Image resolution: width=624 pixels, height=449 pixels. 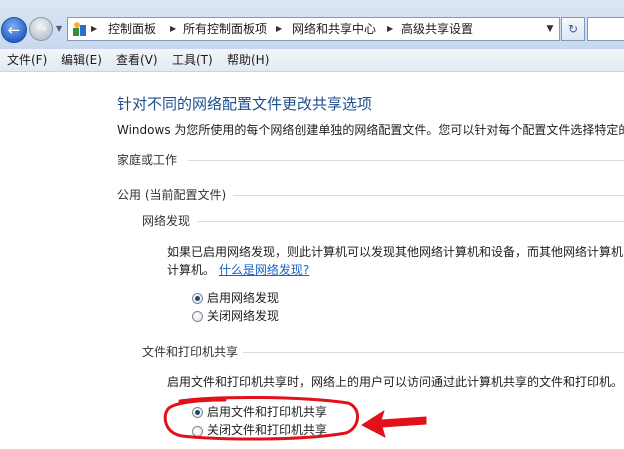 What do you see at coordinates (245, 104) in the screenshot?
I see `page-title: 针对不同的网络配置文件更改共享选项` at bounding box center [245, 104].